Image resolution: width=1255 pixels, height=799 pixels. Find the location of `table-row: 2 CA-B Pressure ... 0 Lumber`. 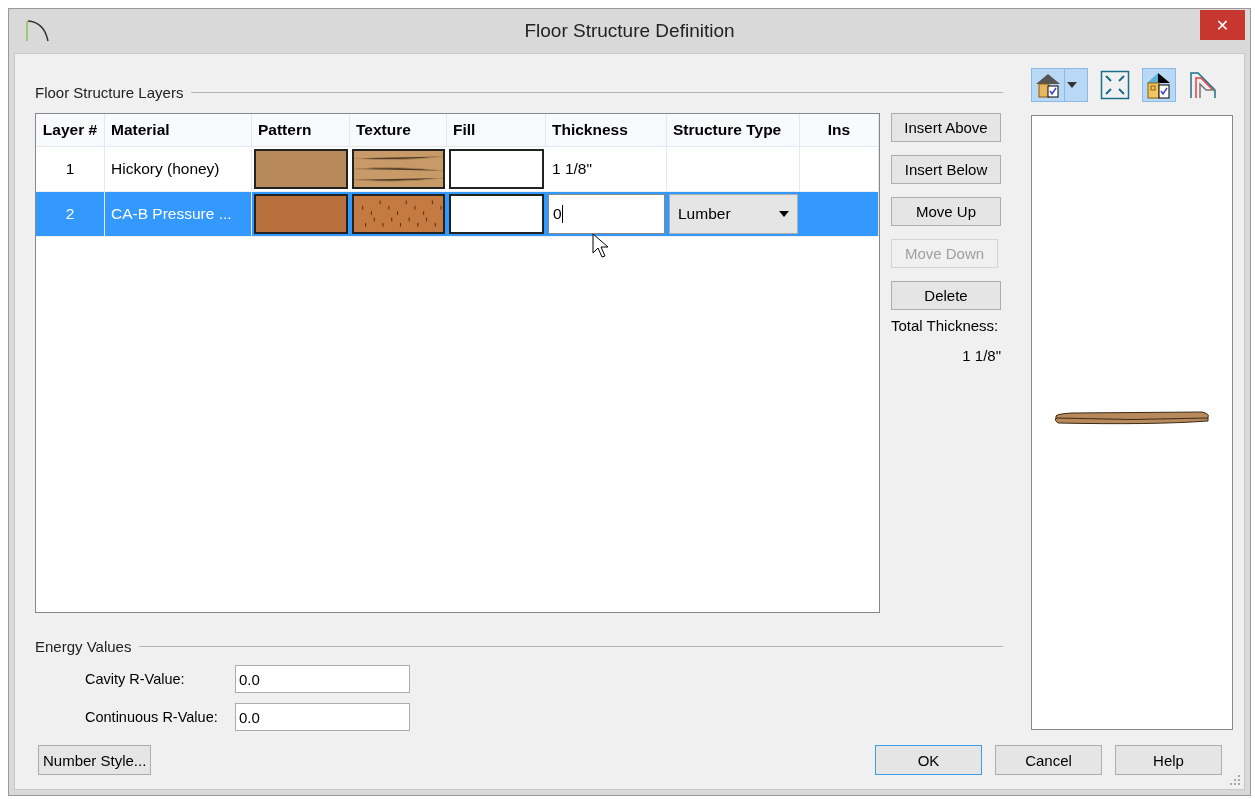

table-row: 2 CA-B Pressure ... 0 Lumber is located at coordinates (457, 214).